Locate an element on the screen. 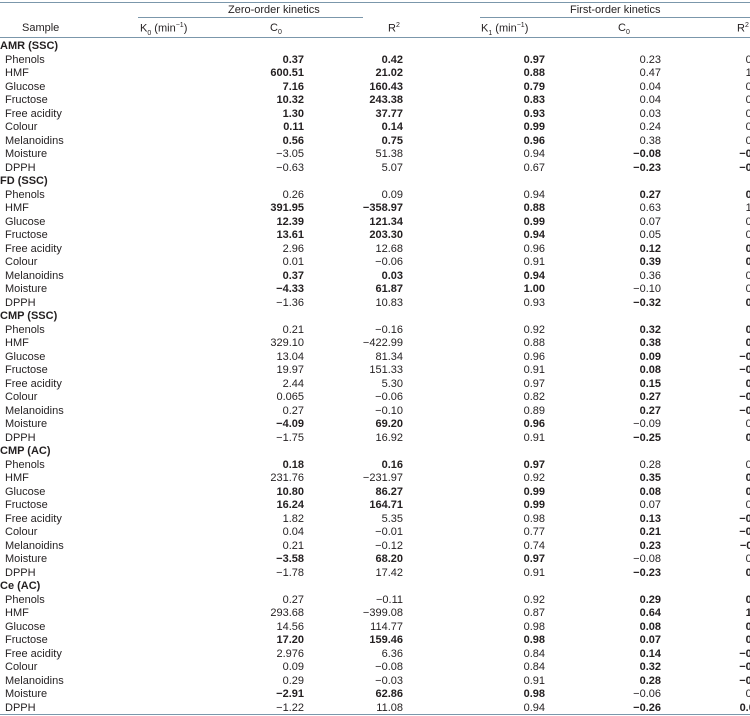 This screenshot has width=750, height=716. k0-value: 0.21 is located at coordinates (293, 329).